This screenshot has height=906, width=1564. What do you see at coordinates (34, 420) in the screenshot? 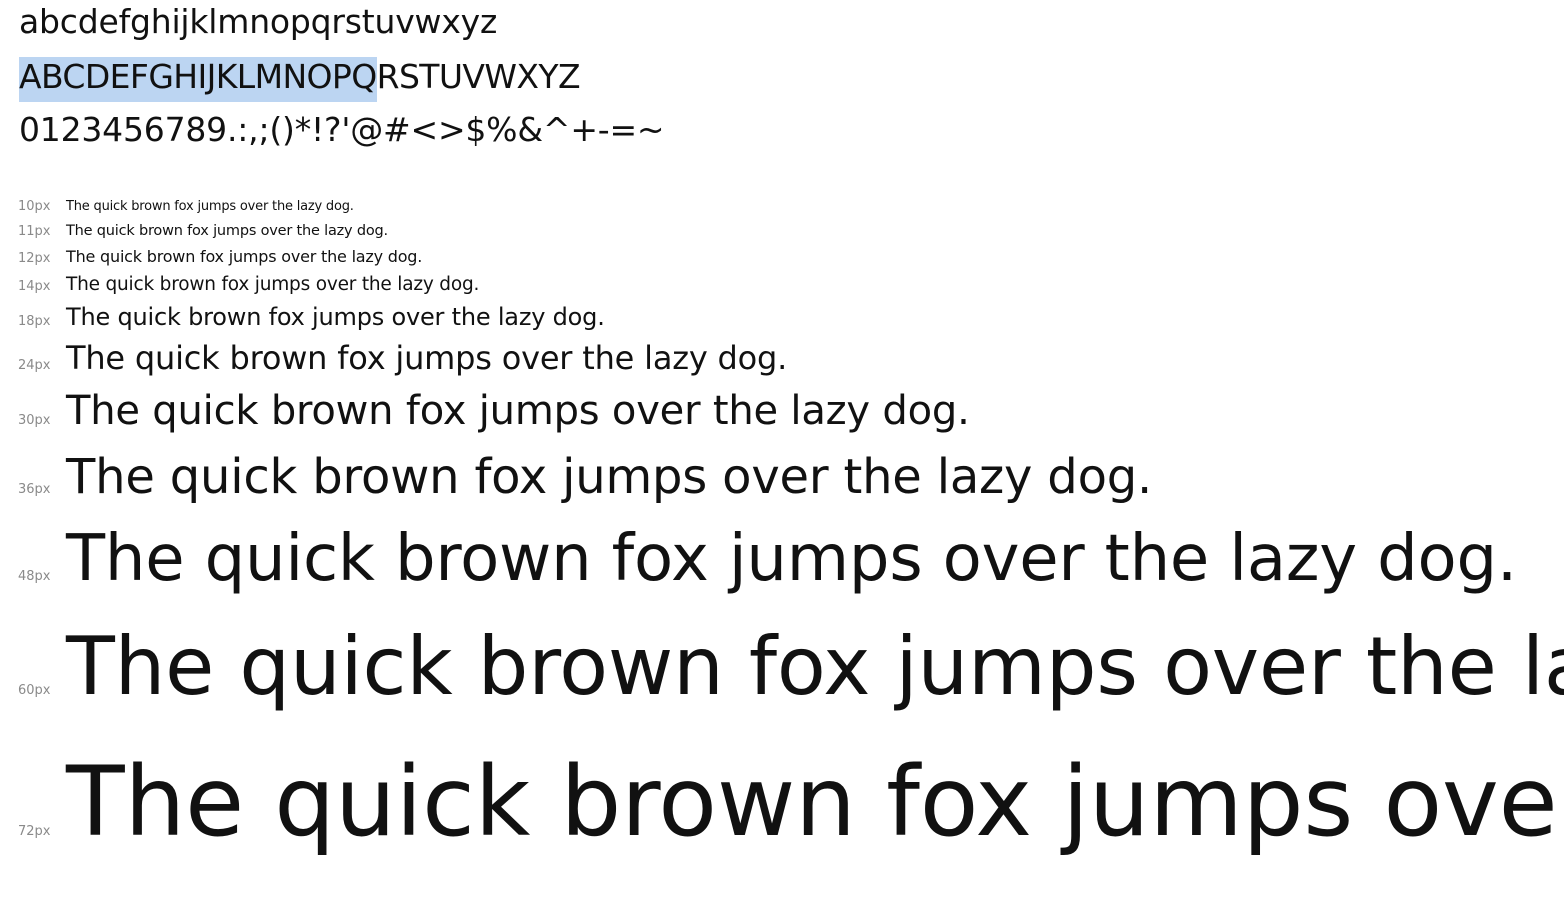
I see `size-label: 30px` at bounding box center [34, 420].